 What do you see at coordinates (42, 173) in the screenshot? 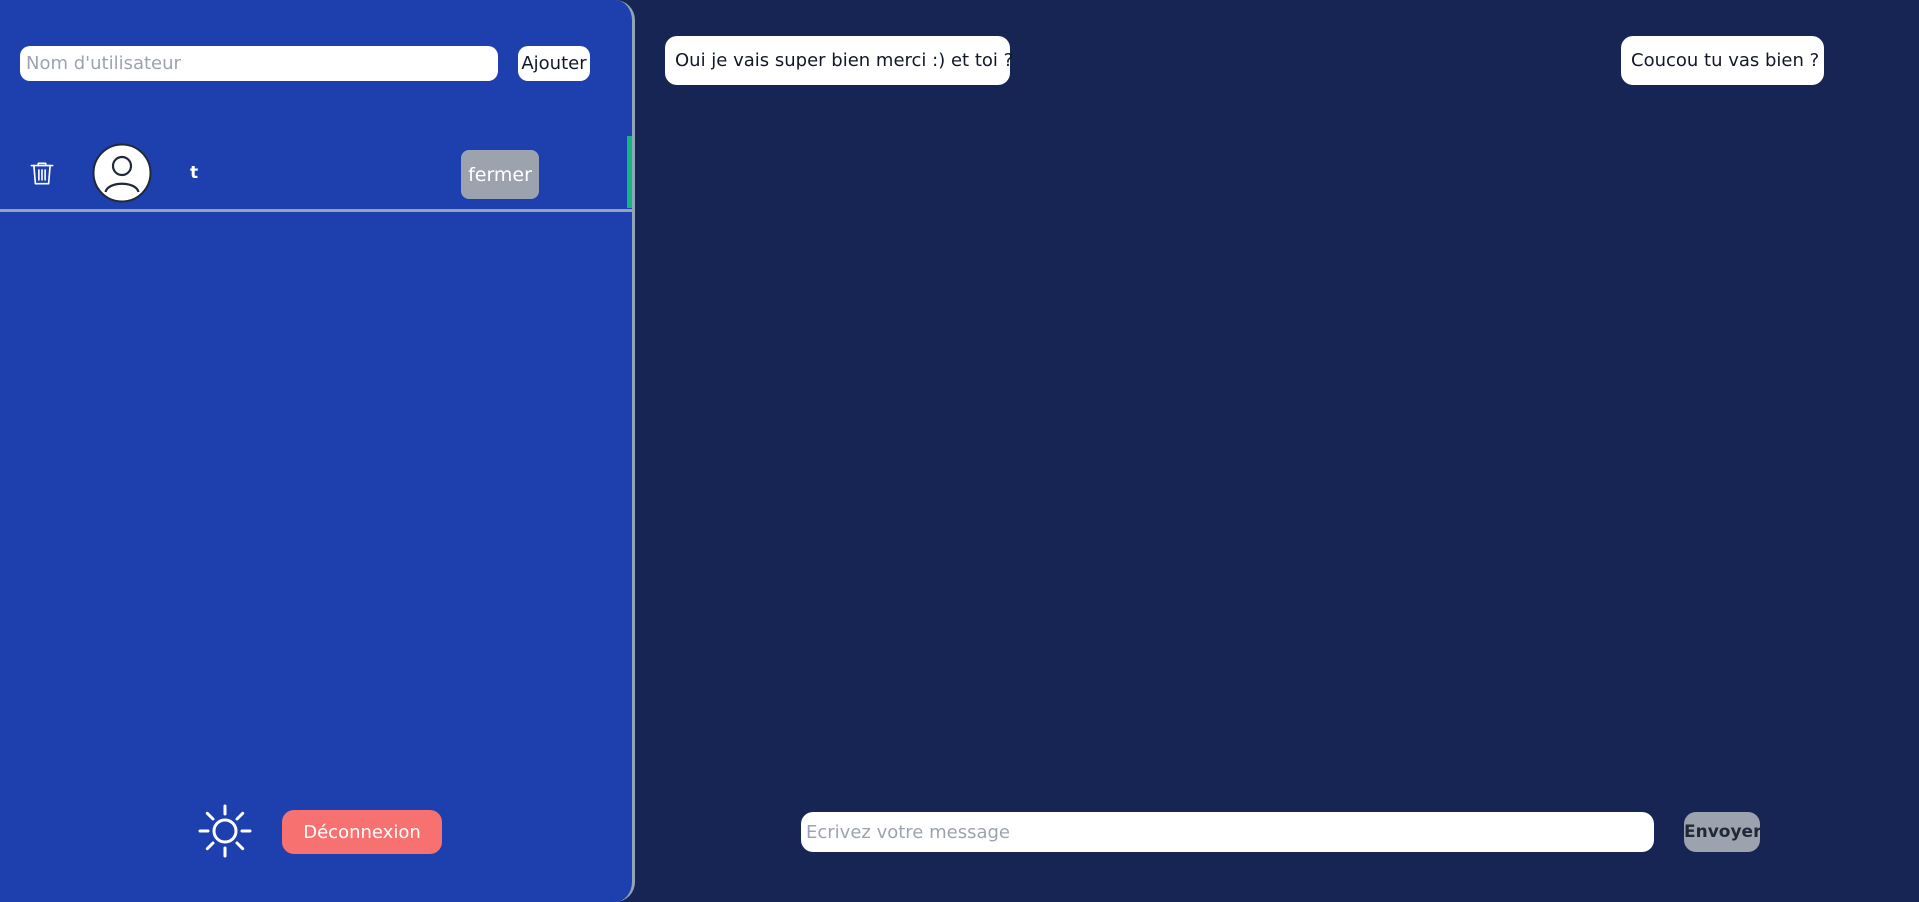
I see `trash-icon` at bounding box center [42, 173].